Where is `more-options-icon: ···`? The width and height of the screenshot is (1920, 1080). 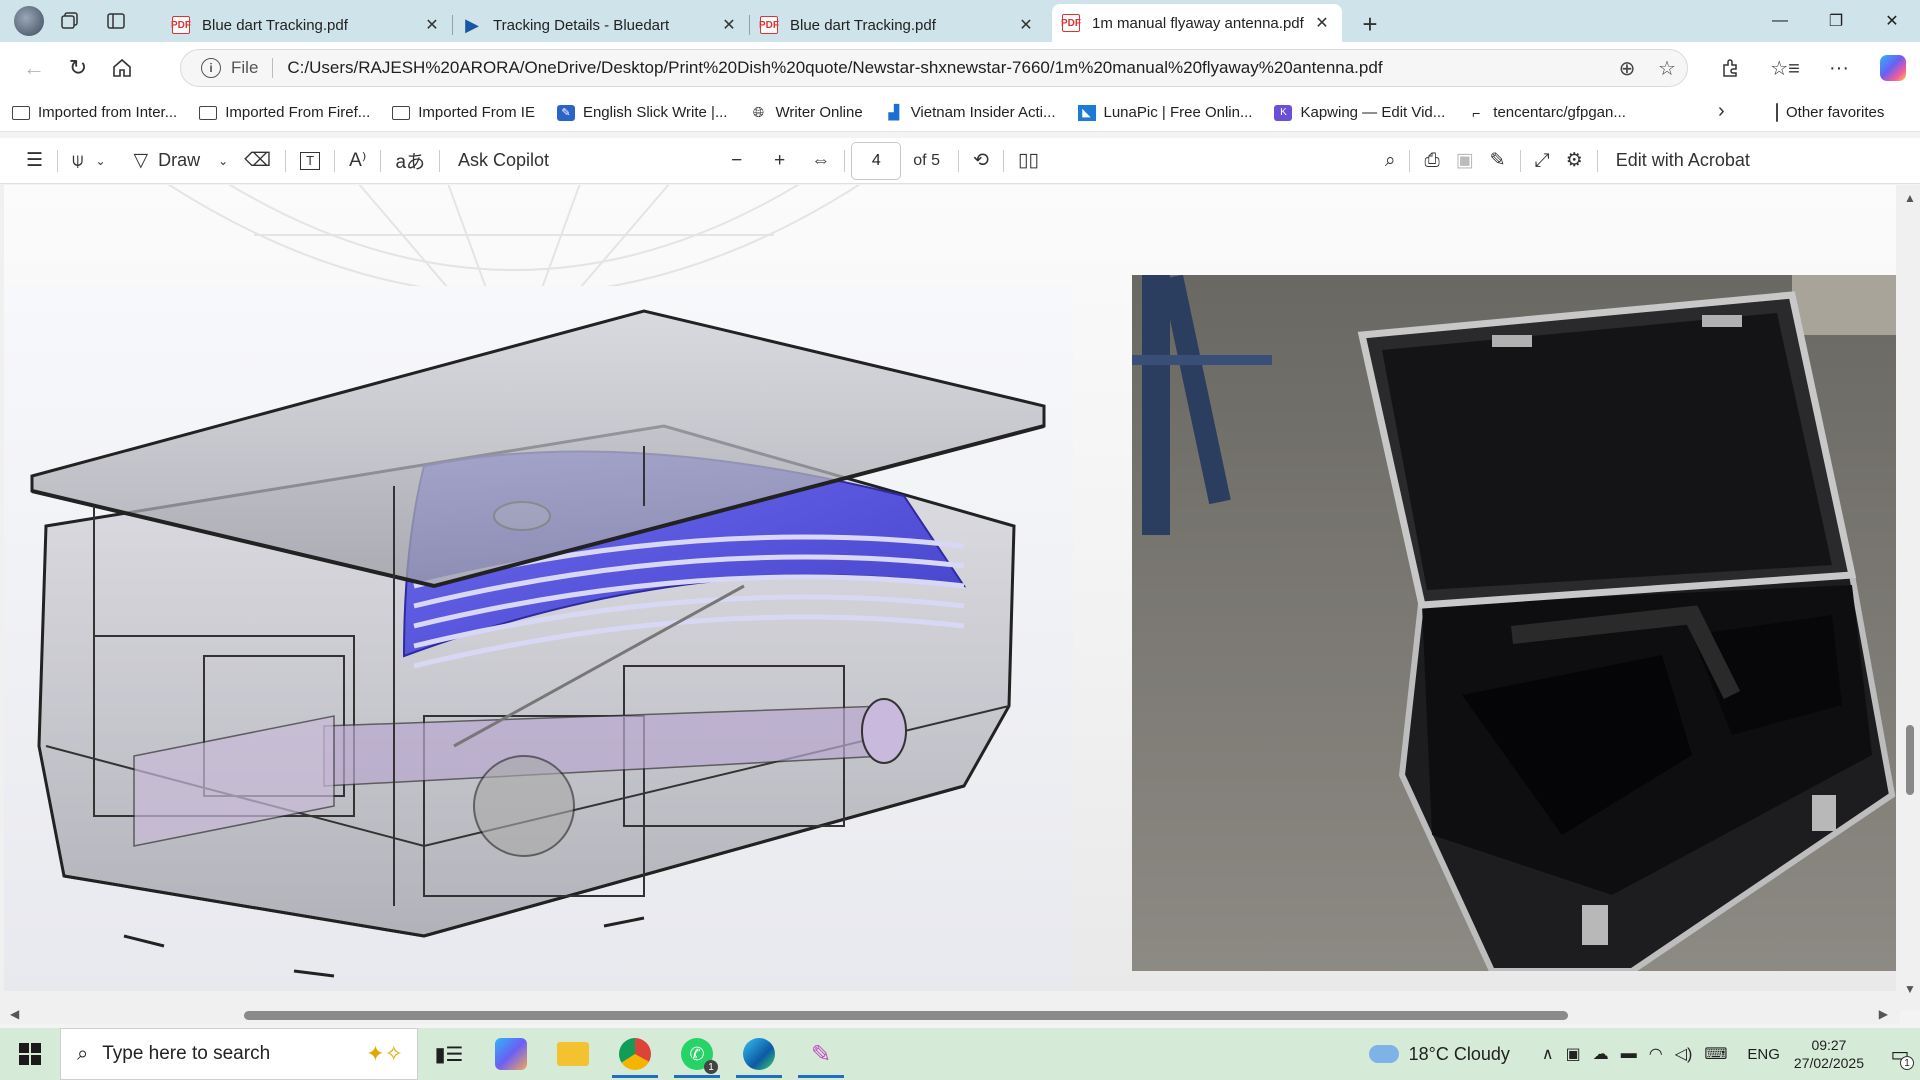
more-options-icon: ··· is located at coordinates (1839, 68).